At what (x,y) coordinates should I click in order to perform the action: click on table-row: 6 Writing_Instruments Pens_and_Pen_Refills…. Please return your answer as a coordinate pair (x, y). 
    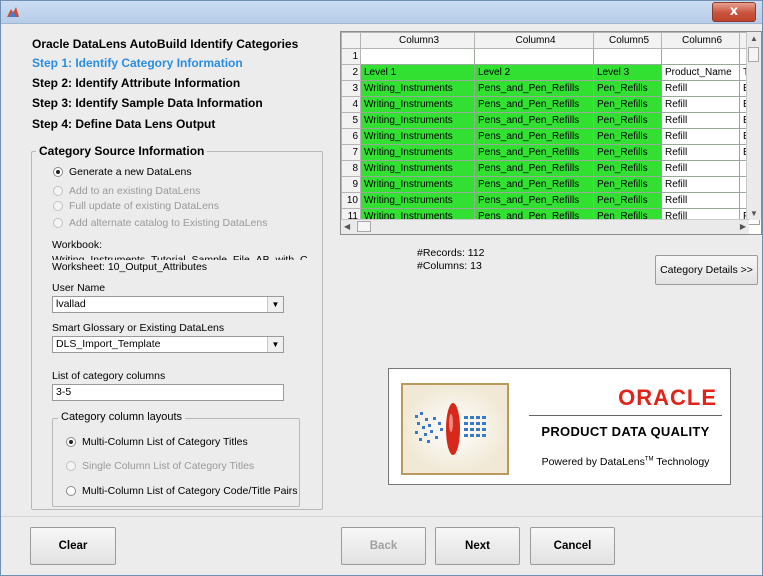
    Looking at the image, I should click on (550, 136).